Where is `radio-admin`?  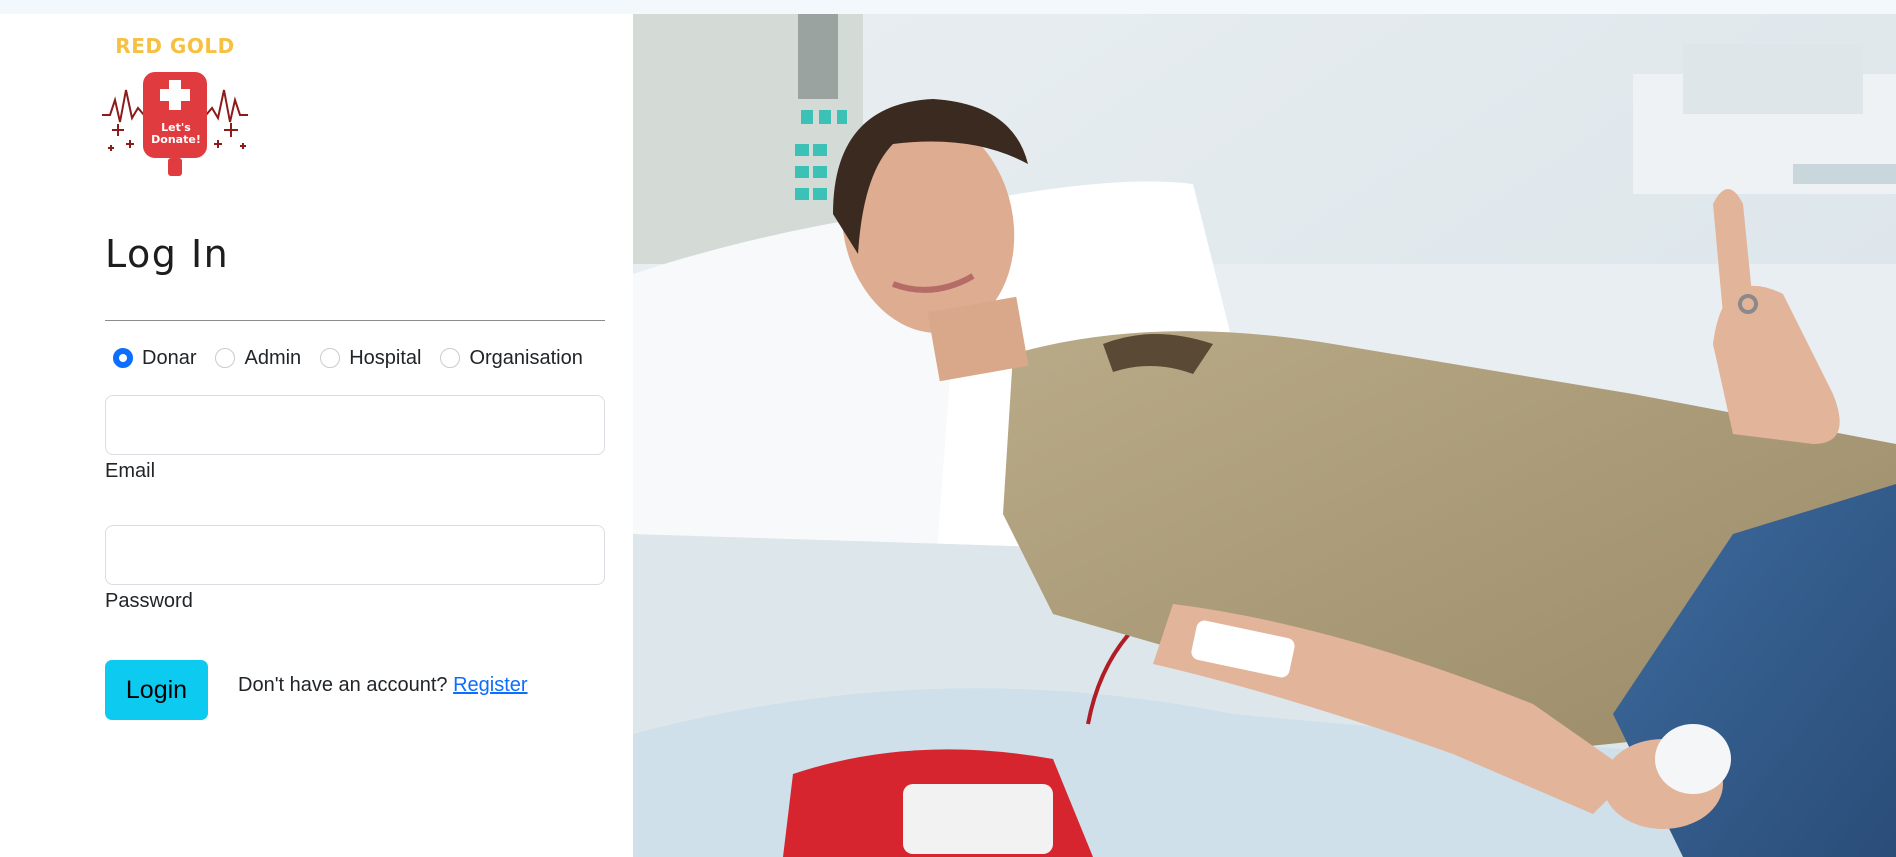 radio-admin is located at coordinates (225, 358).